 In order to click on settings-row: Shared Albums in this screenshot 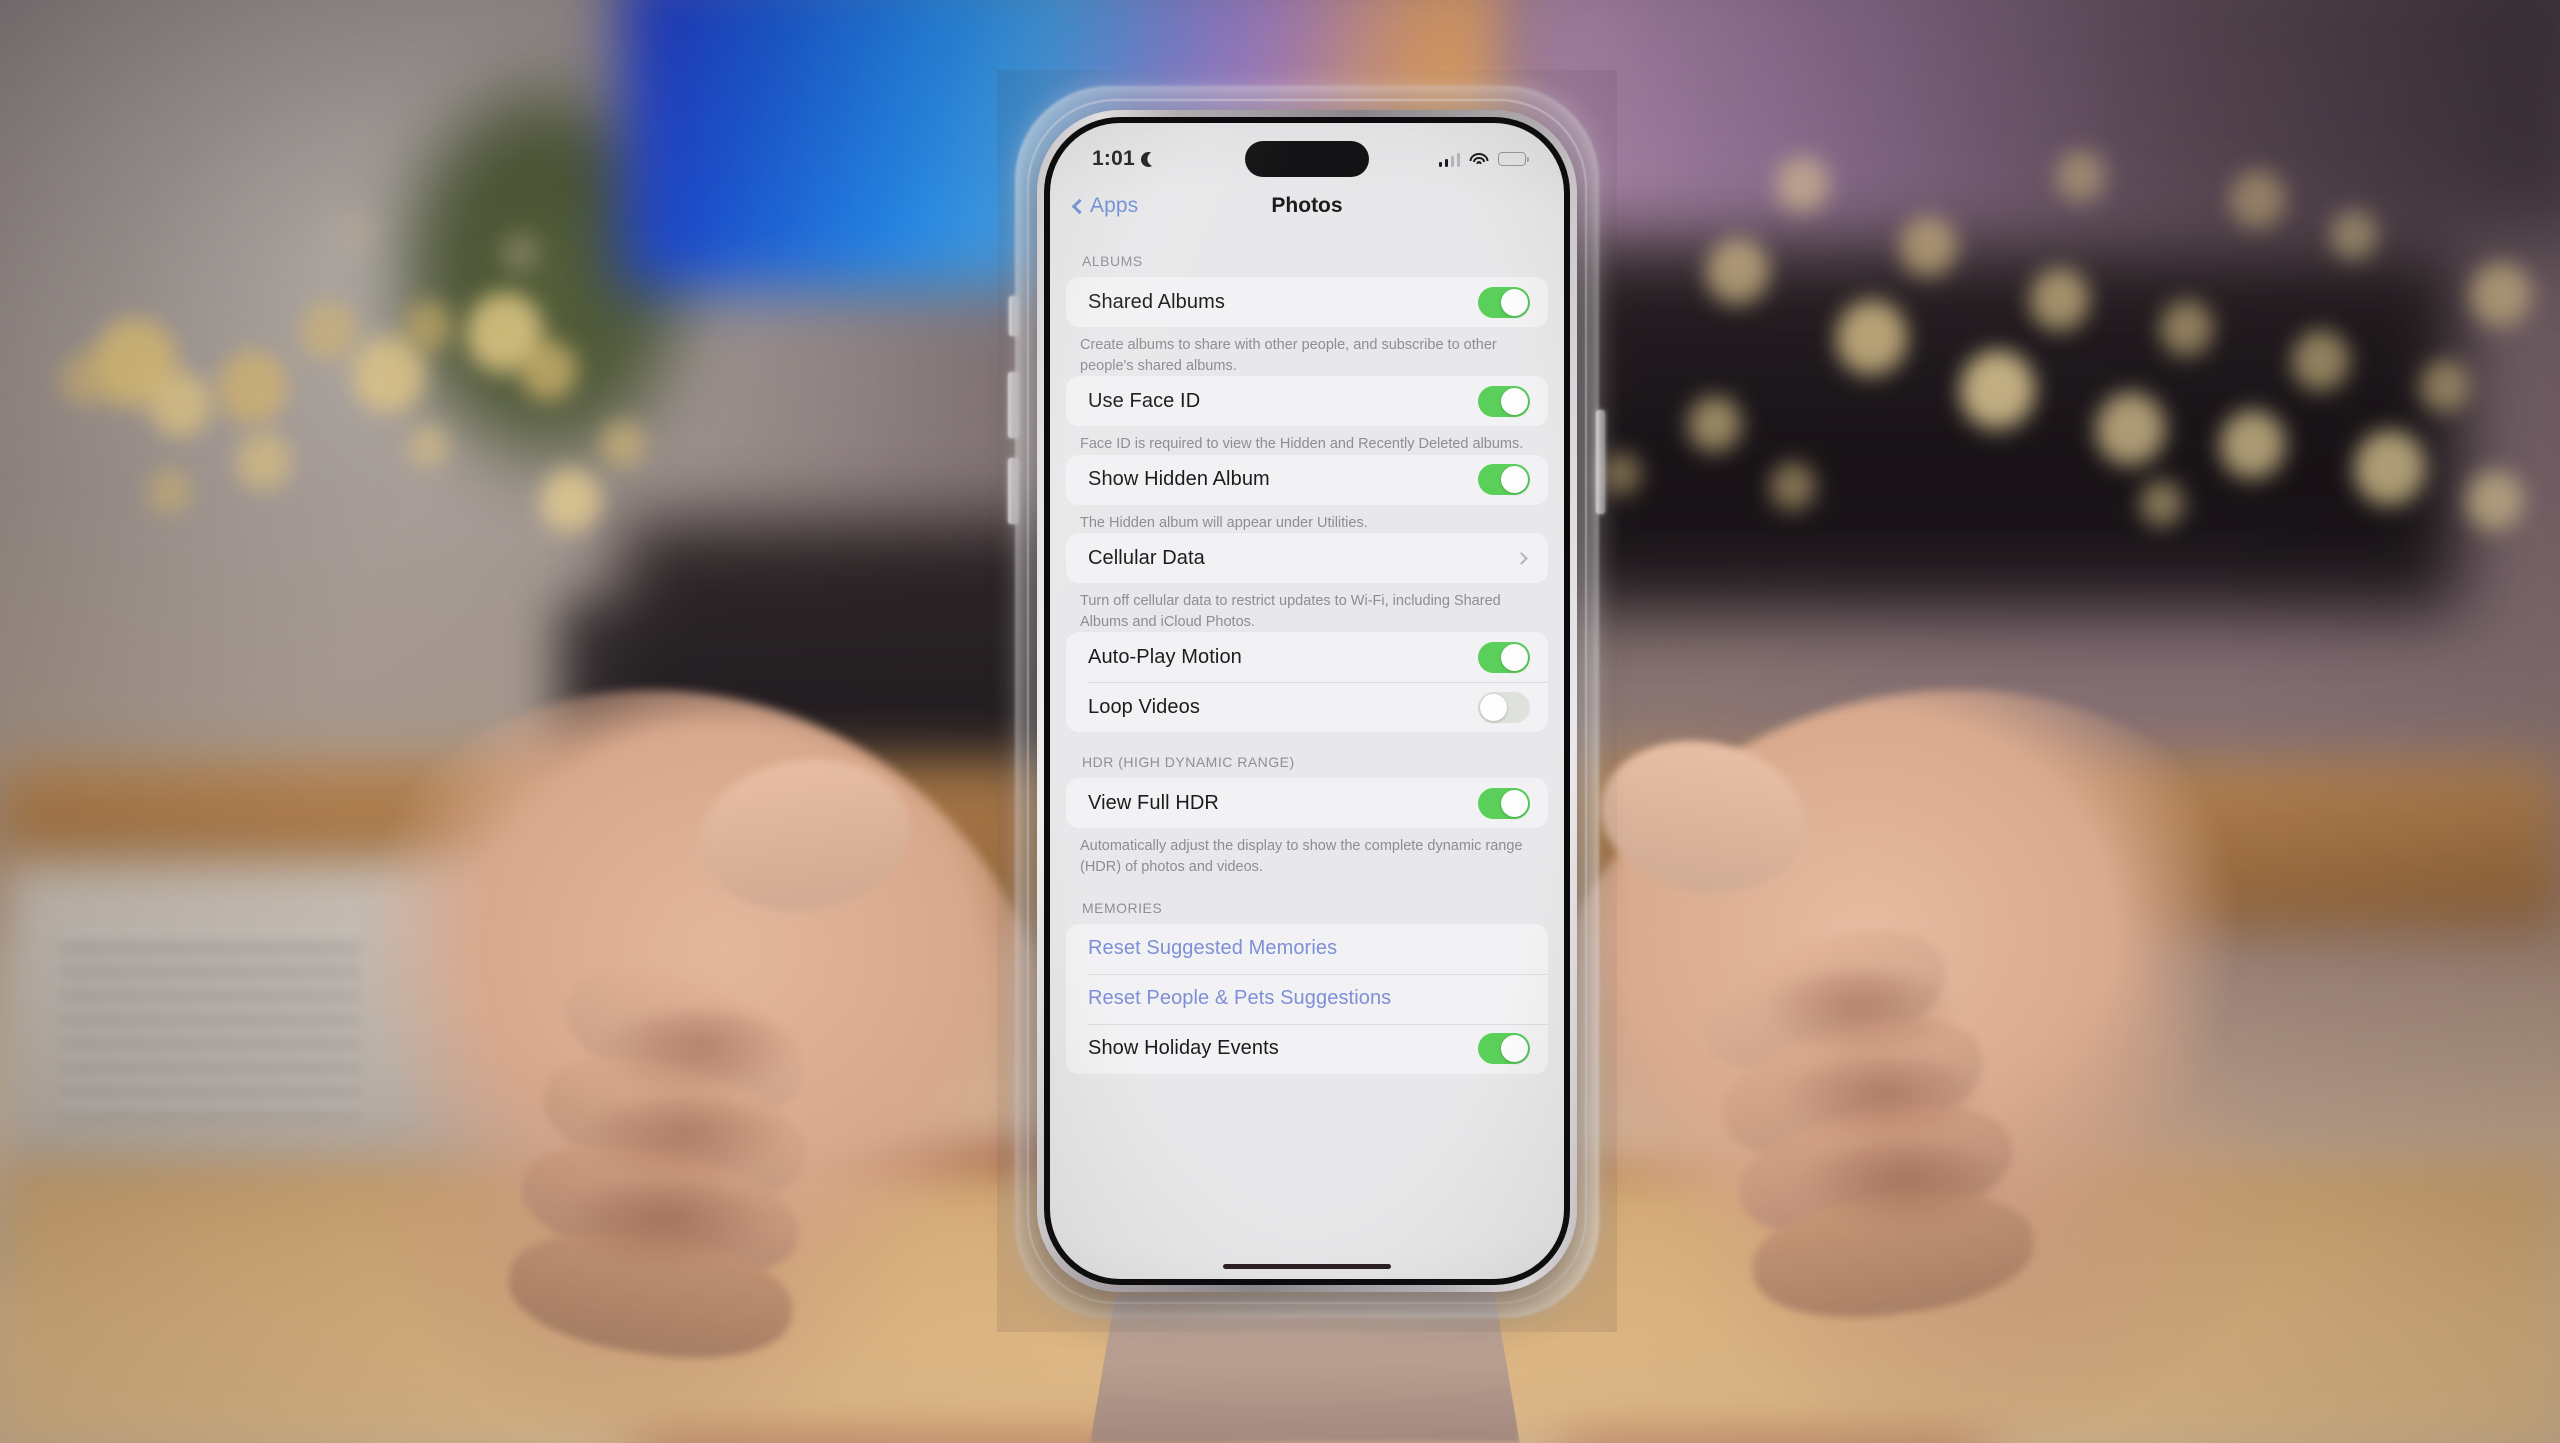, I will do `click(1307, 302)`.